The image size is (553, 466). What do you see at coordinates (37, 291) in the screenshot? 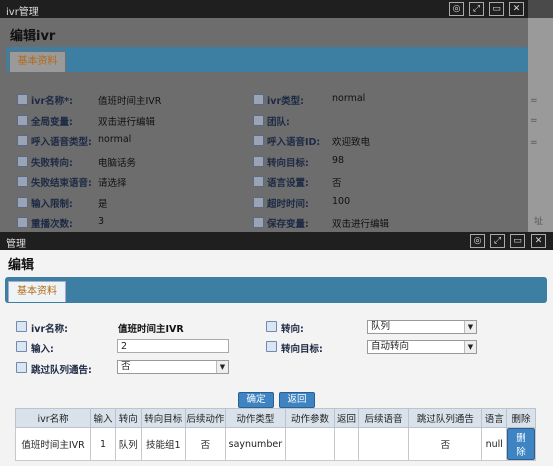
I see `tab-basic-info: 基本资料` at bounding box center [37, 291].